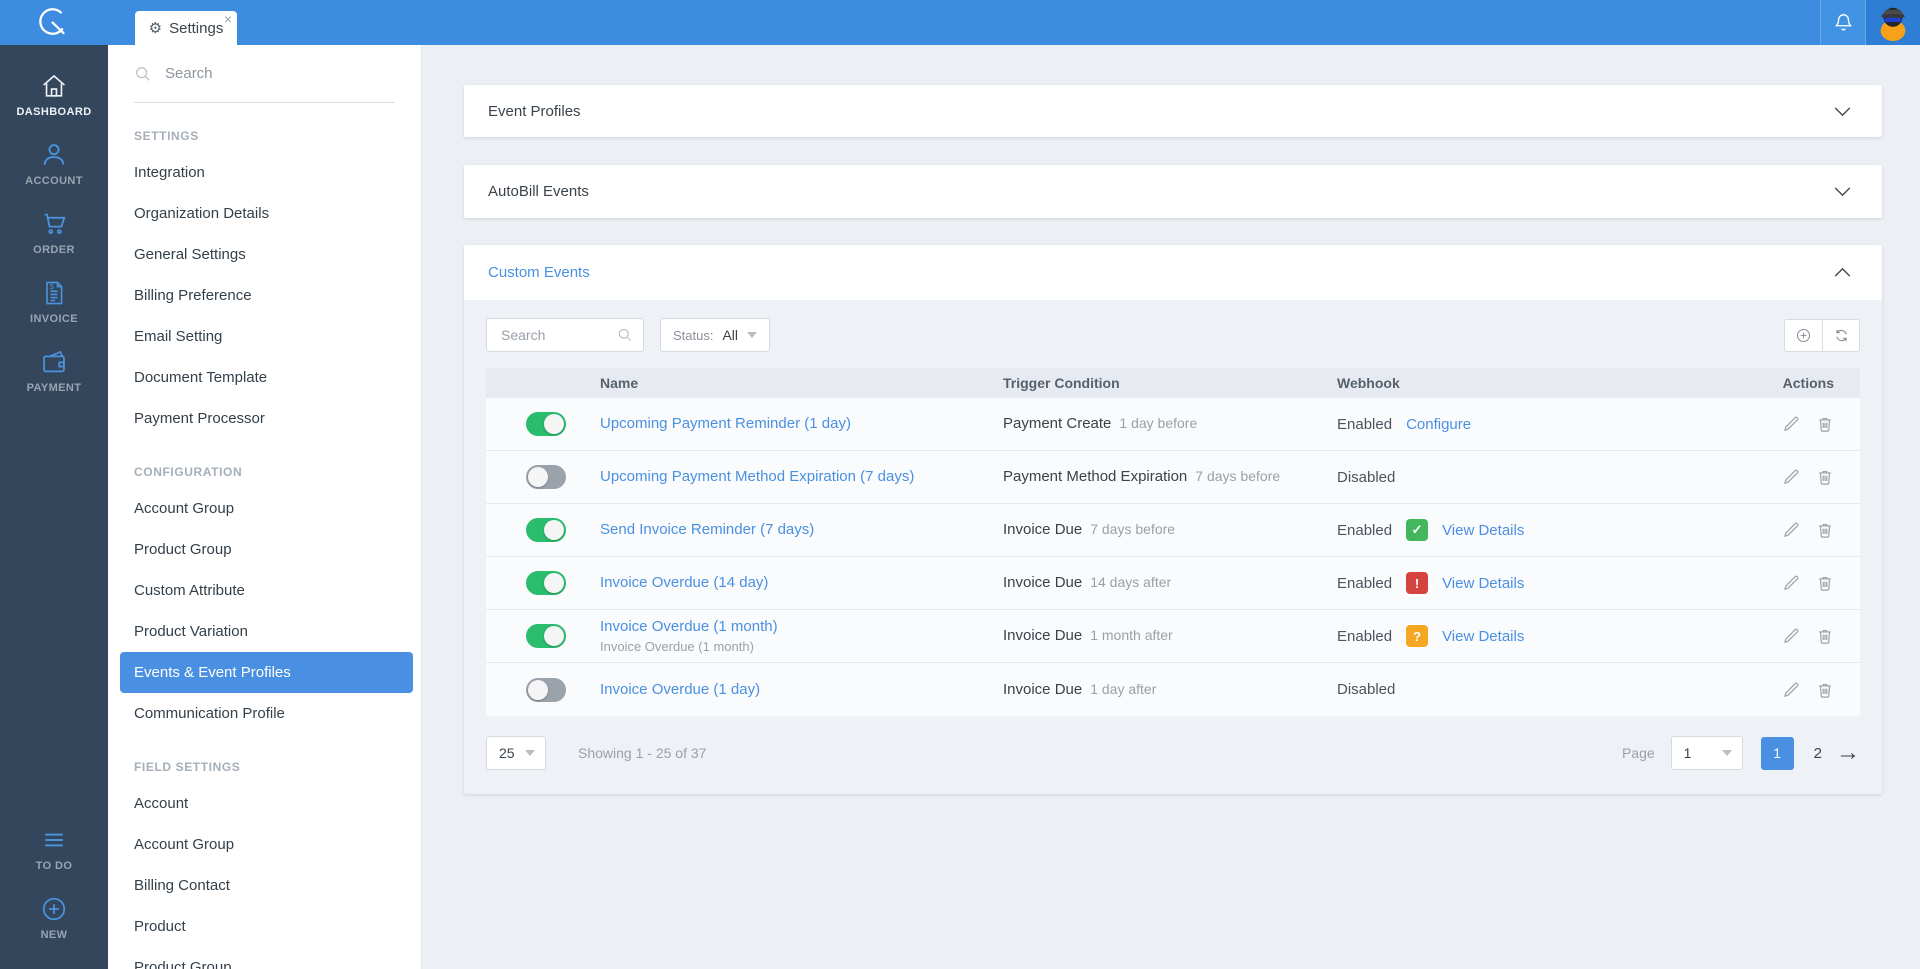  I want to click on add-event-button, so click(1803, 335).